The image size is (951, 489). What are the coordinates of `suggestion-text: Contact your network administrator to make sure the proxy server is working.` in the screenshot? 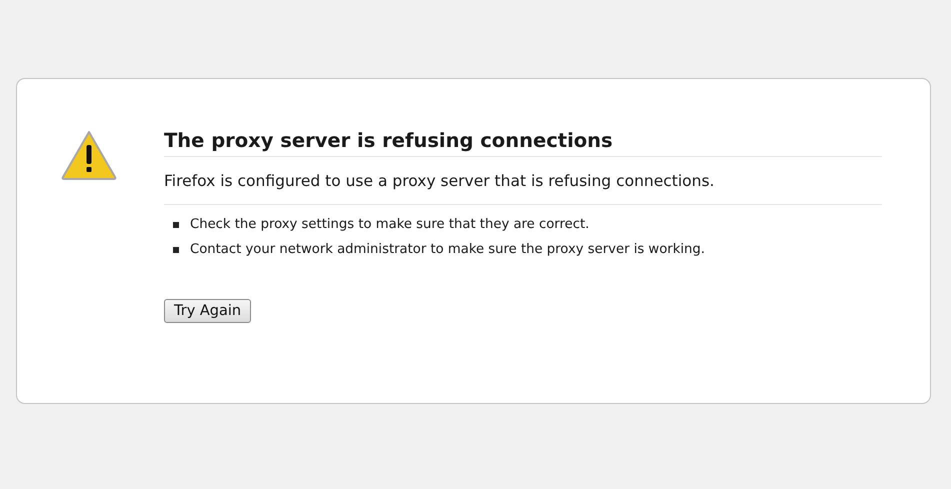 It's located at (447, 249).